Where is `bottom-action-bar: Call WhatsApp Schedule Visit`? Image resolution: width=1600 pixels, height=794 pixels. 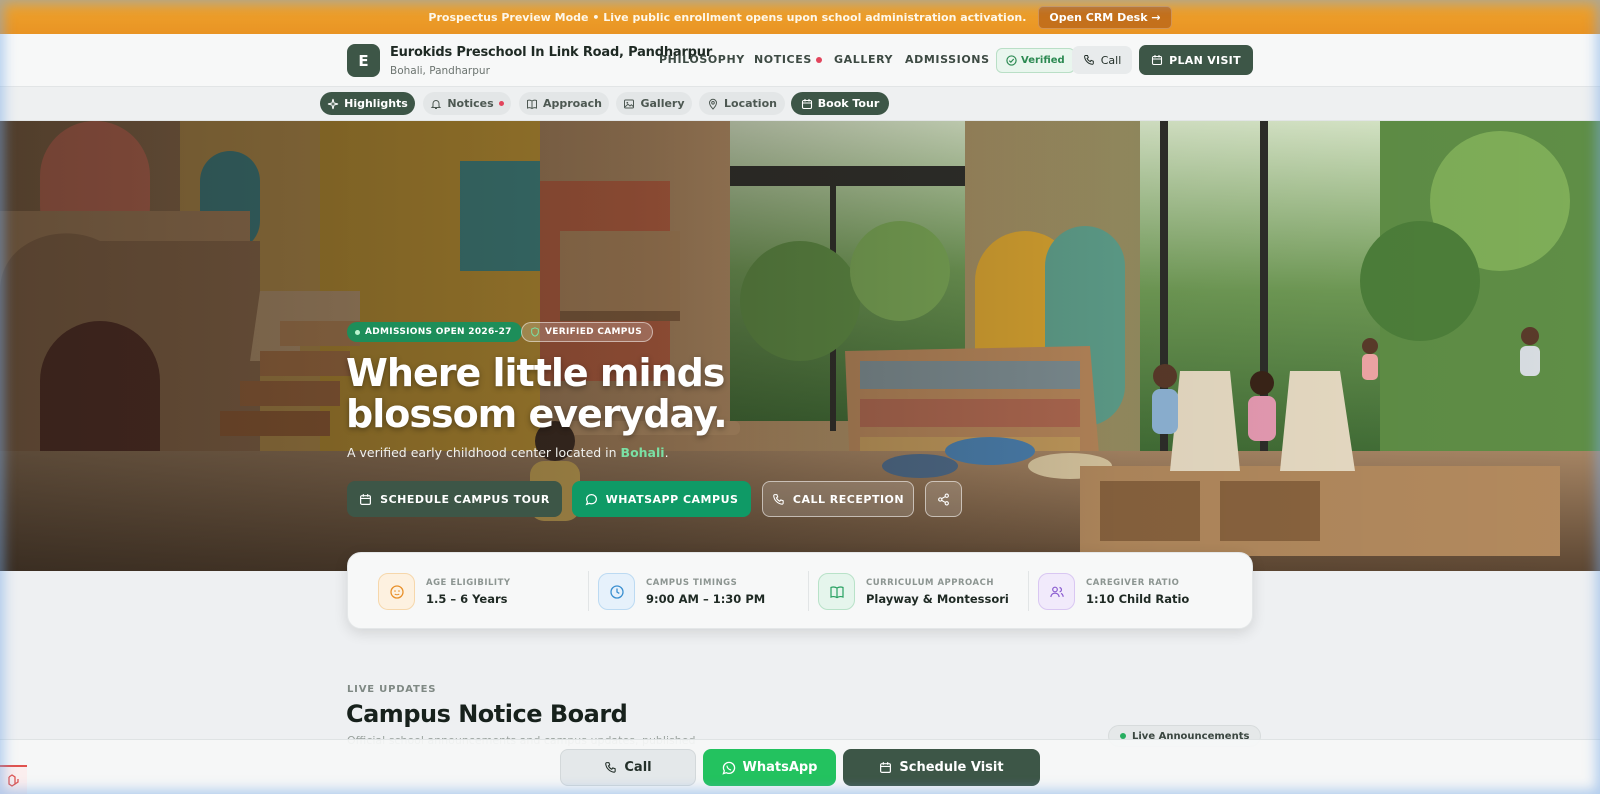
bottom-action-bar: Call WhatsApp Schedule Visit is located at coordinates (800, 766).